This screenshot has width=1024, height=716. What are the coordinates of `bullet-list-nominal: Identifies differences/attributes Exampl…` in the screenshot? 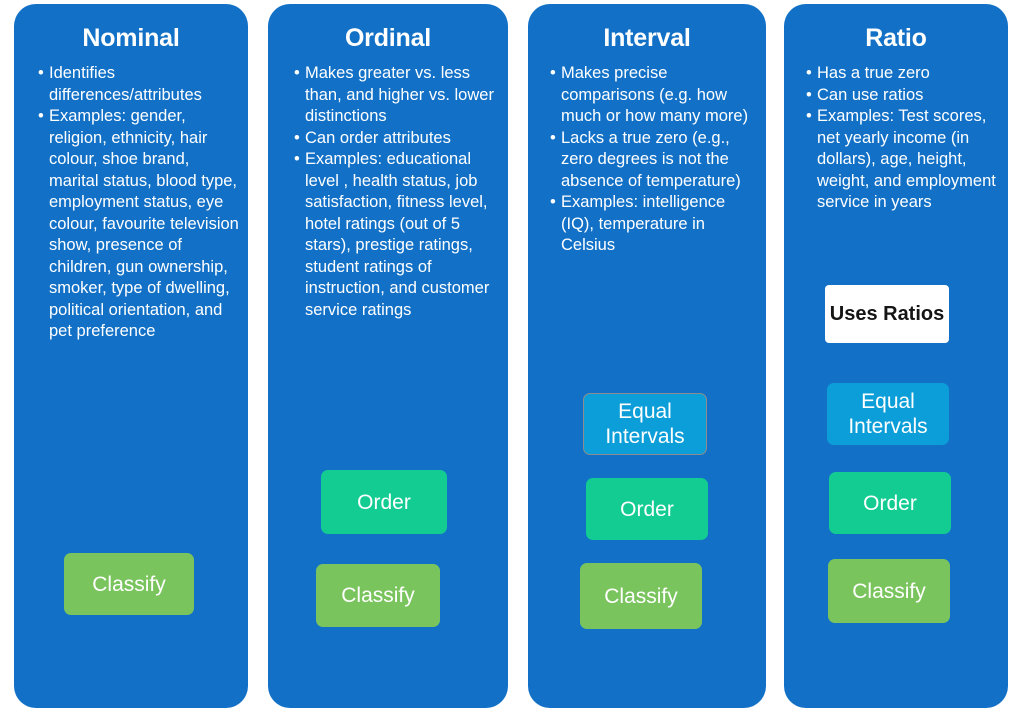 It's located at (140, 203).